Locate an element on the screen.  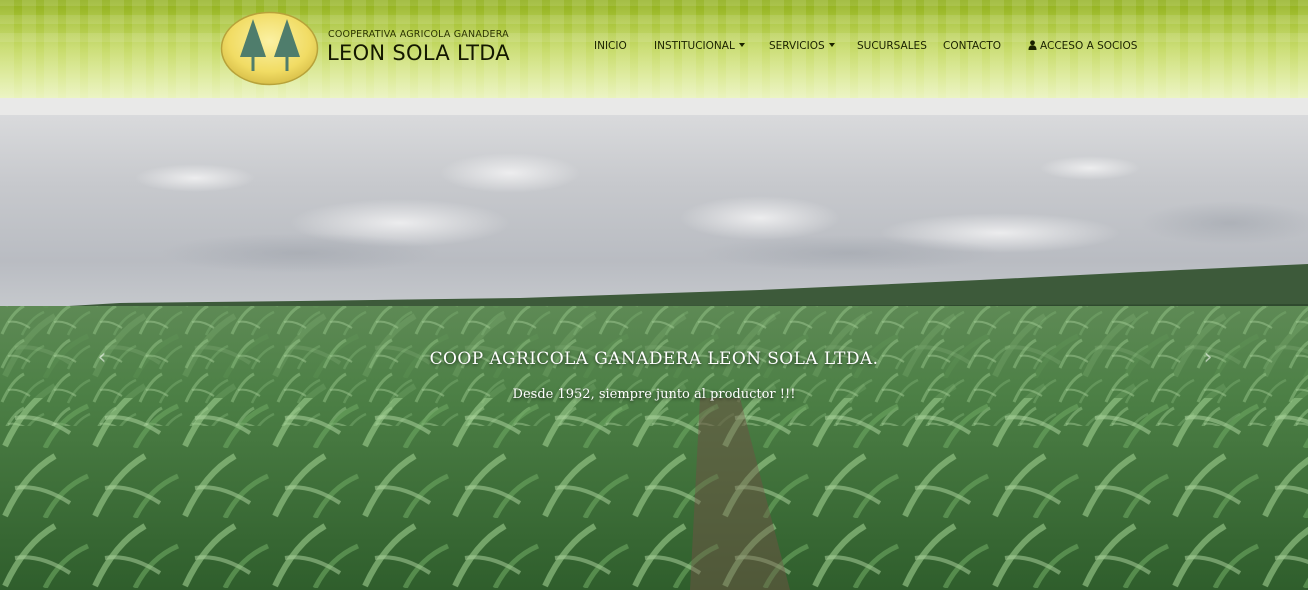
nav-item-institucional: INSTITUCIONAL is located at coordinates (699, 46).